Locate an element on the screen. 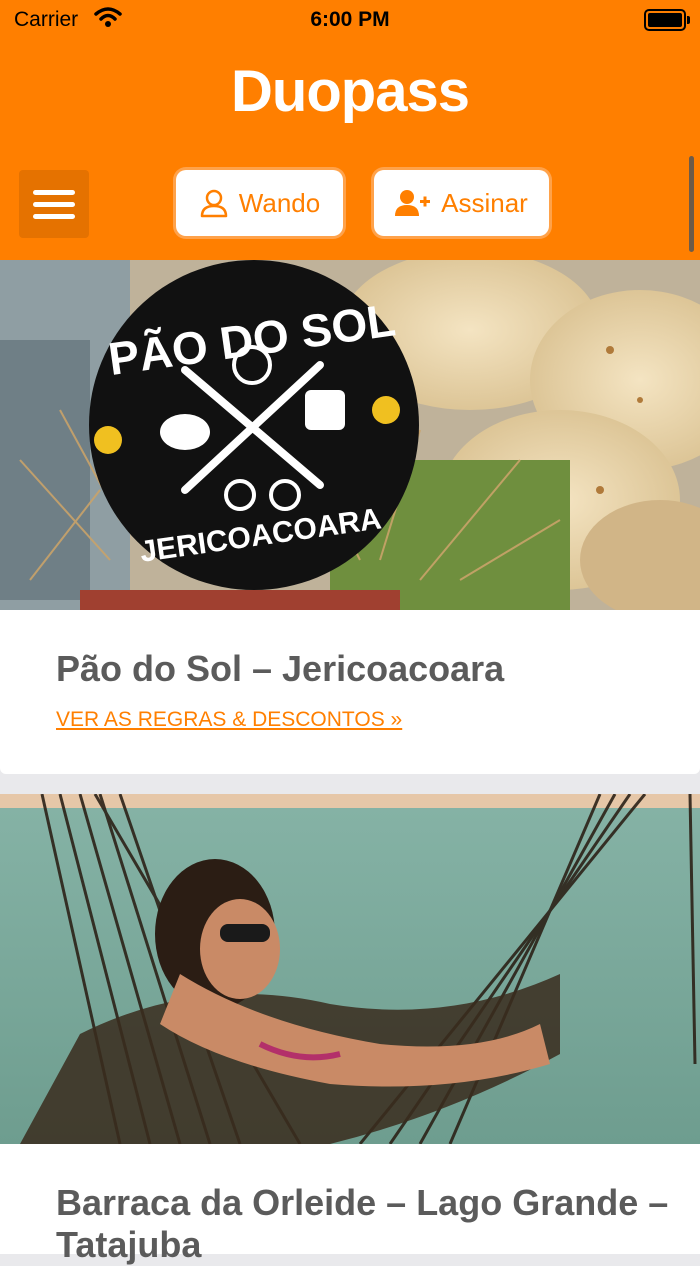  scrollbar is located at coordinates (691, 204).